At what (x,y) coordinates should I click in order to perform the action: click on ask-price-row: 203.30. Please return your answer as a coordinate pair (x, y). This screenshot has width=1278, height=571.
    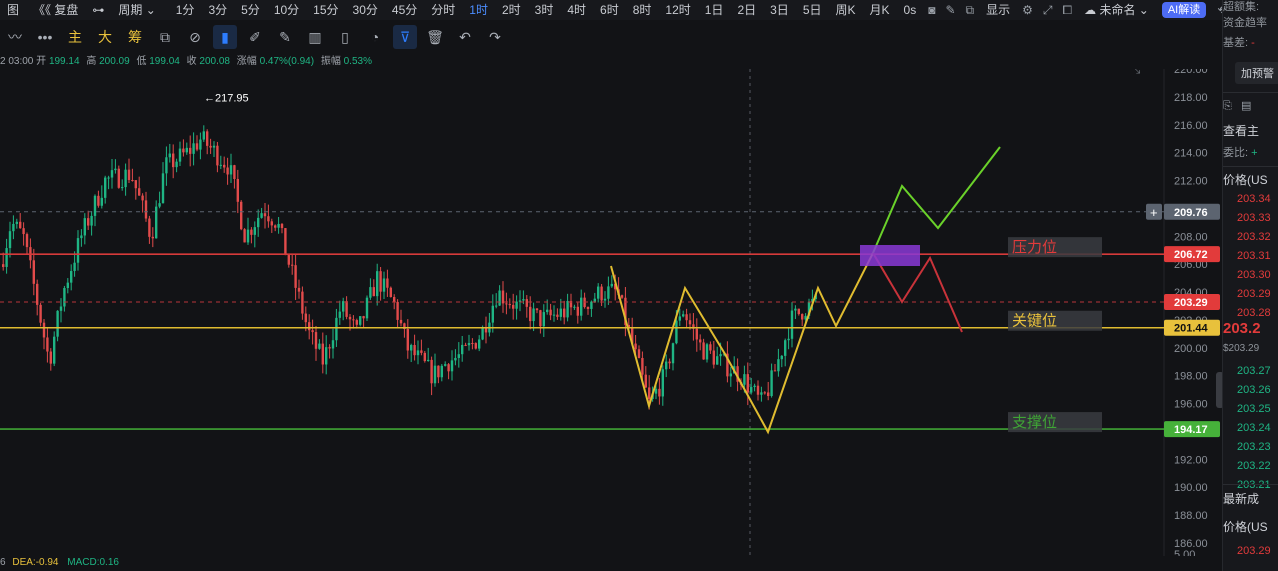
    Looking at the image, I should click on (1250, 275).